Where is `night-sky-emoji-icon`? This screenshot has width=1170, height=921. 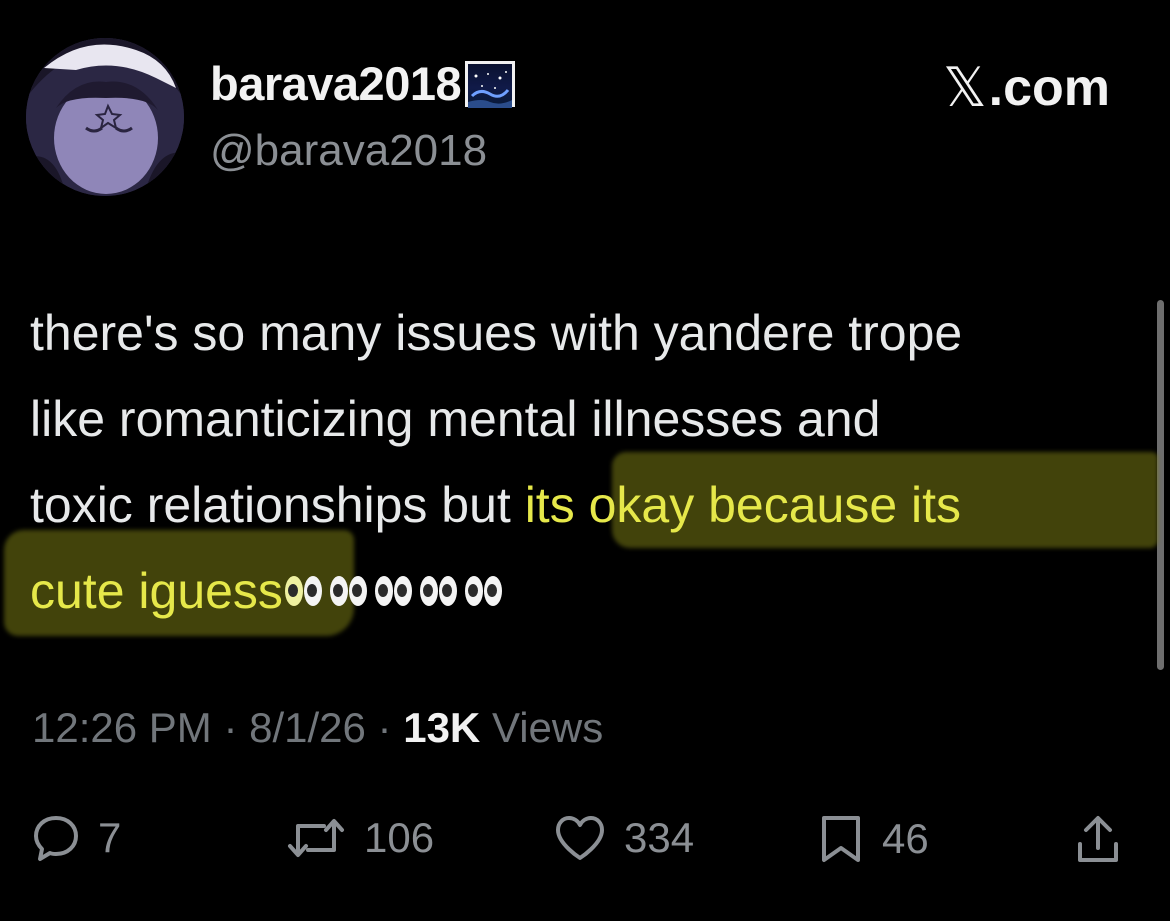
night-sky-emoji-icon is located at coordinates (490, 84).